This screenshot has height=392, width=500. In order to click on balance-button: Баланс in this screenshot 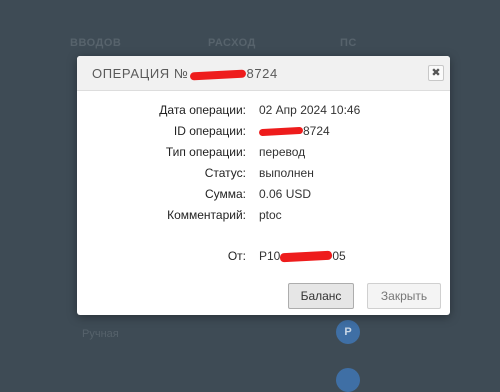, I will do `click(321, 296)`.